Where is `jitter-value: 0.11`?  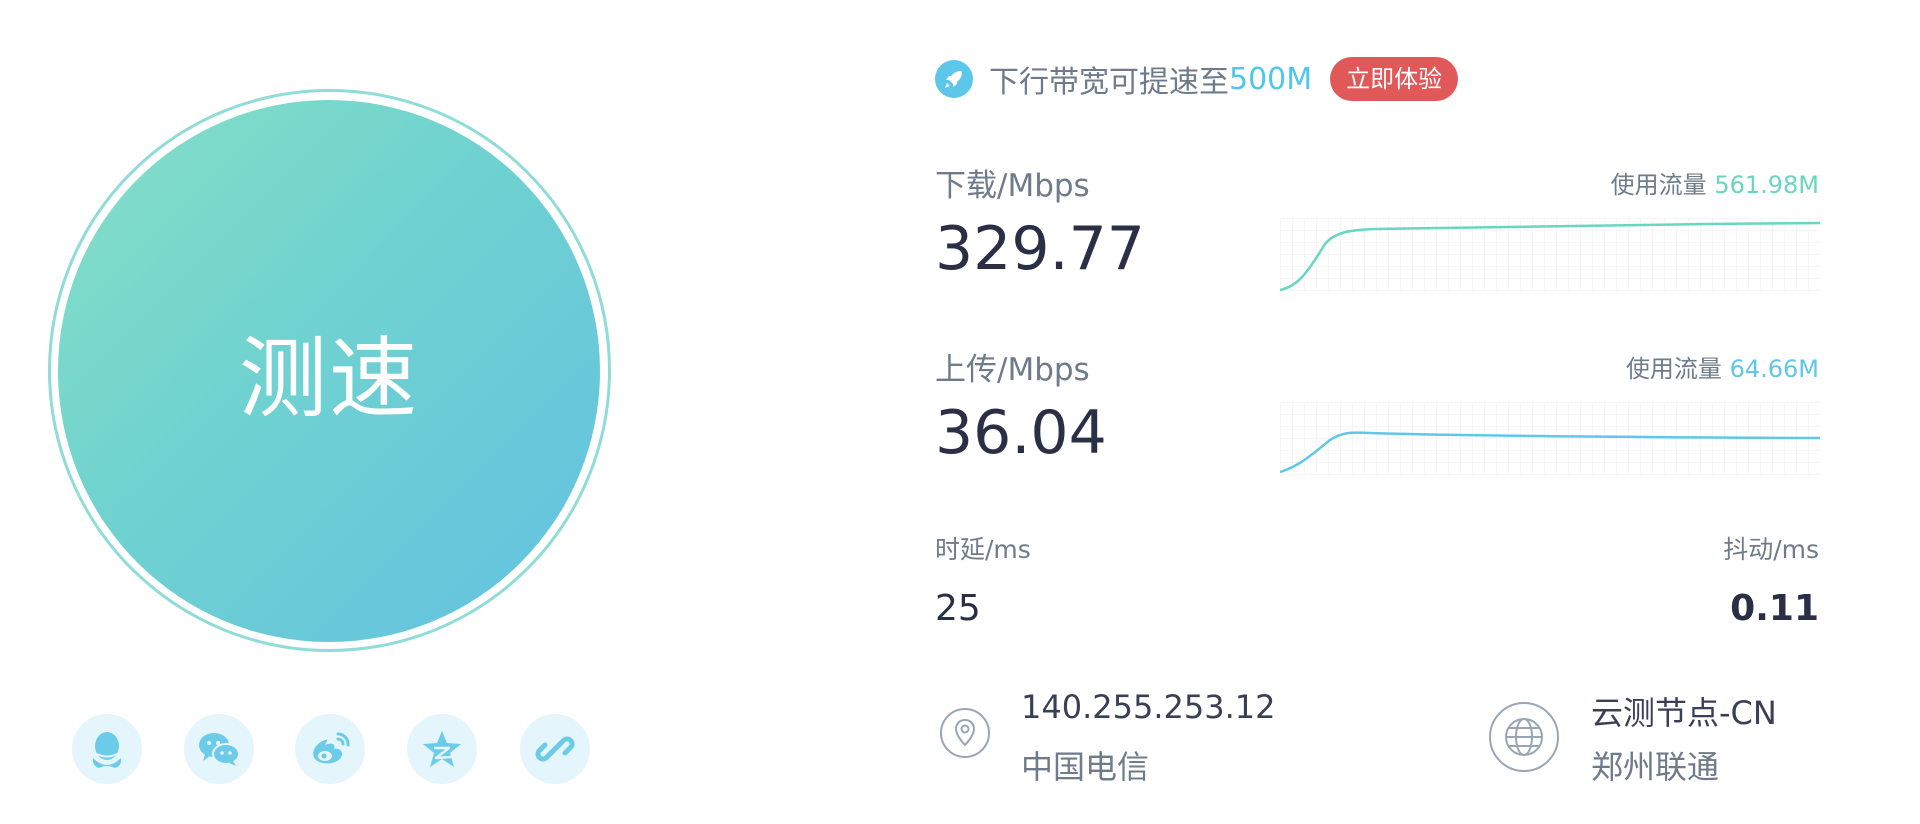 jitter-value: 0.11 is located at coordinates (1774, 608).